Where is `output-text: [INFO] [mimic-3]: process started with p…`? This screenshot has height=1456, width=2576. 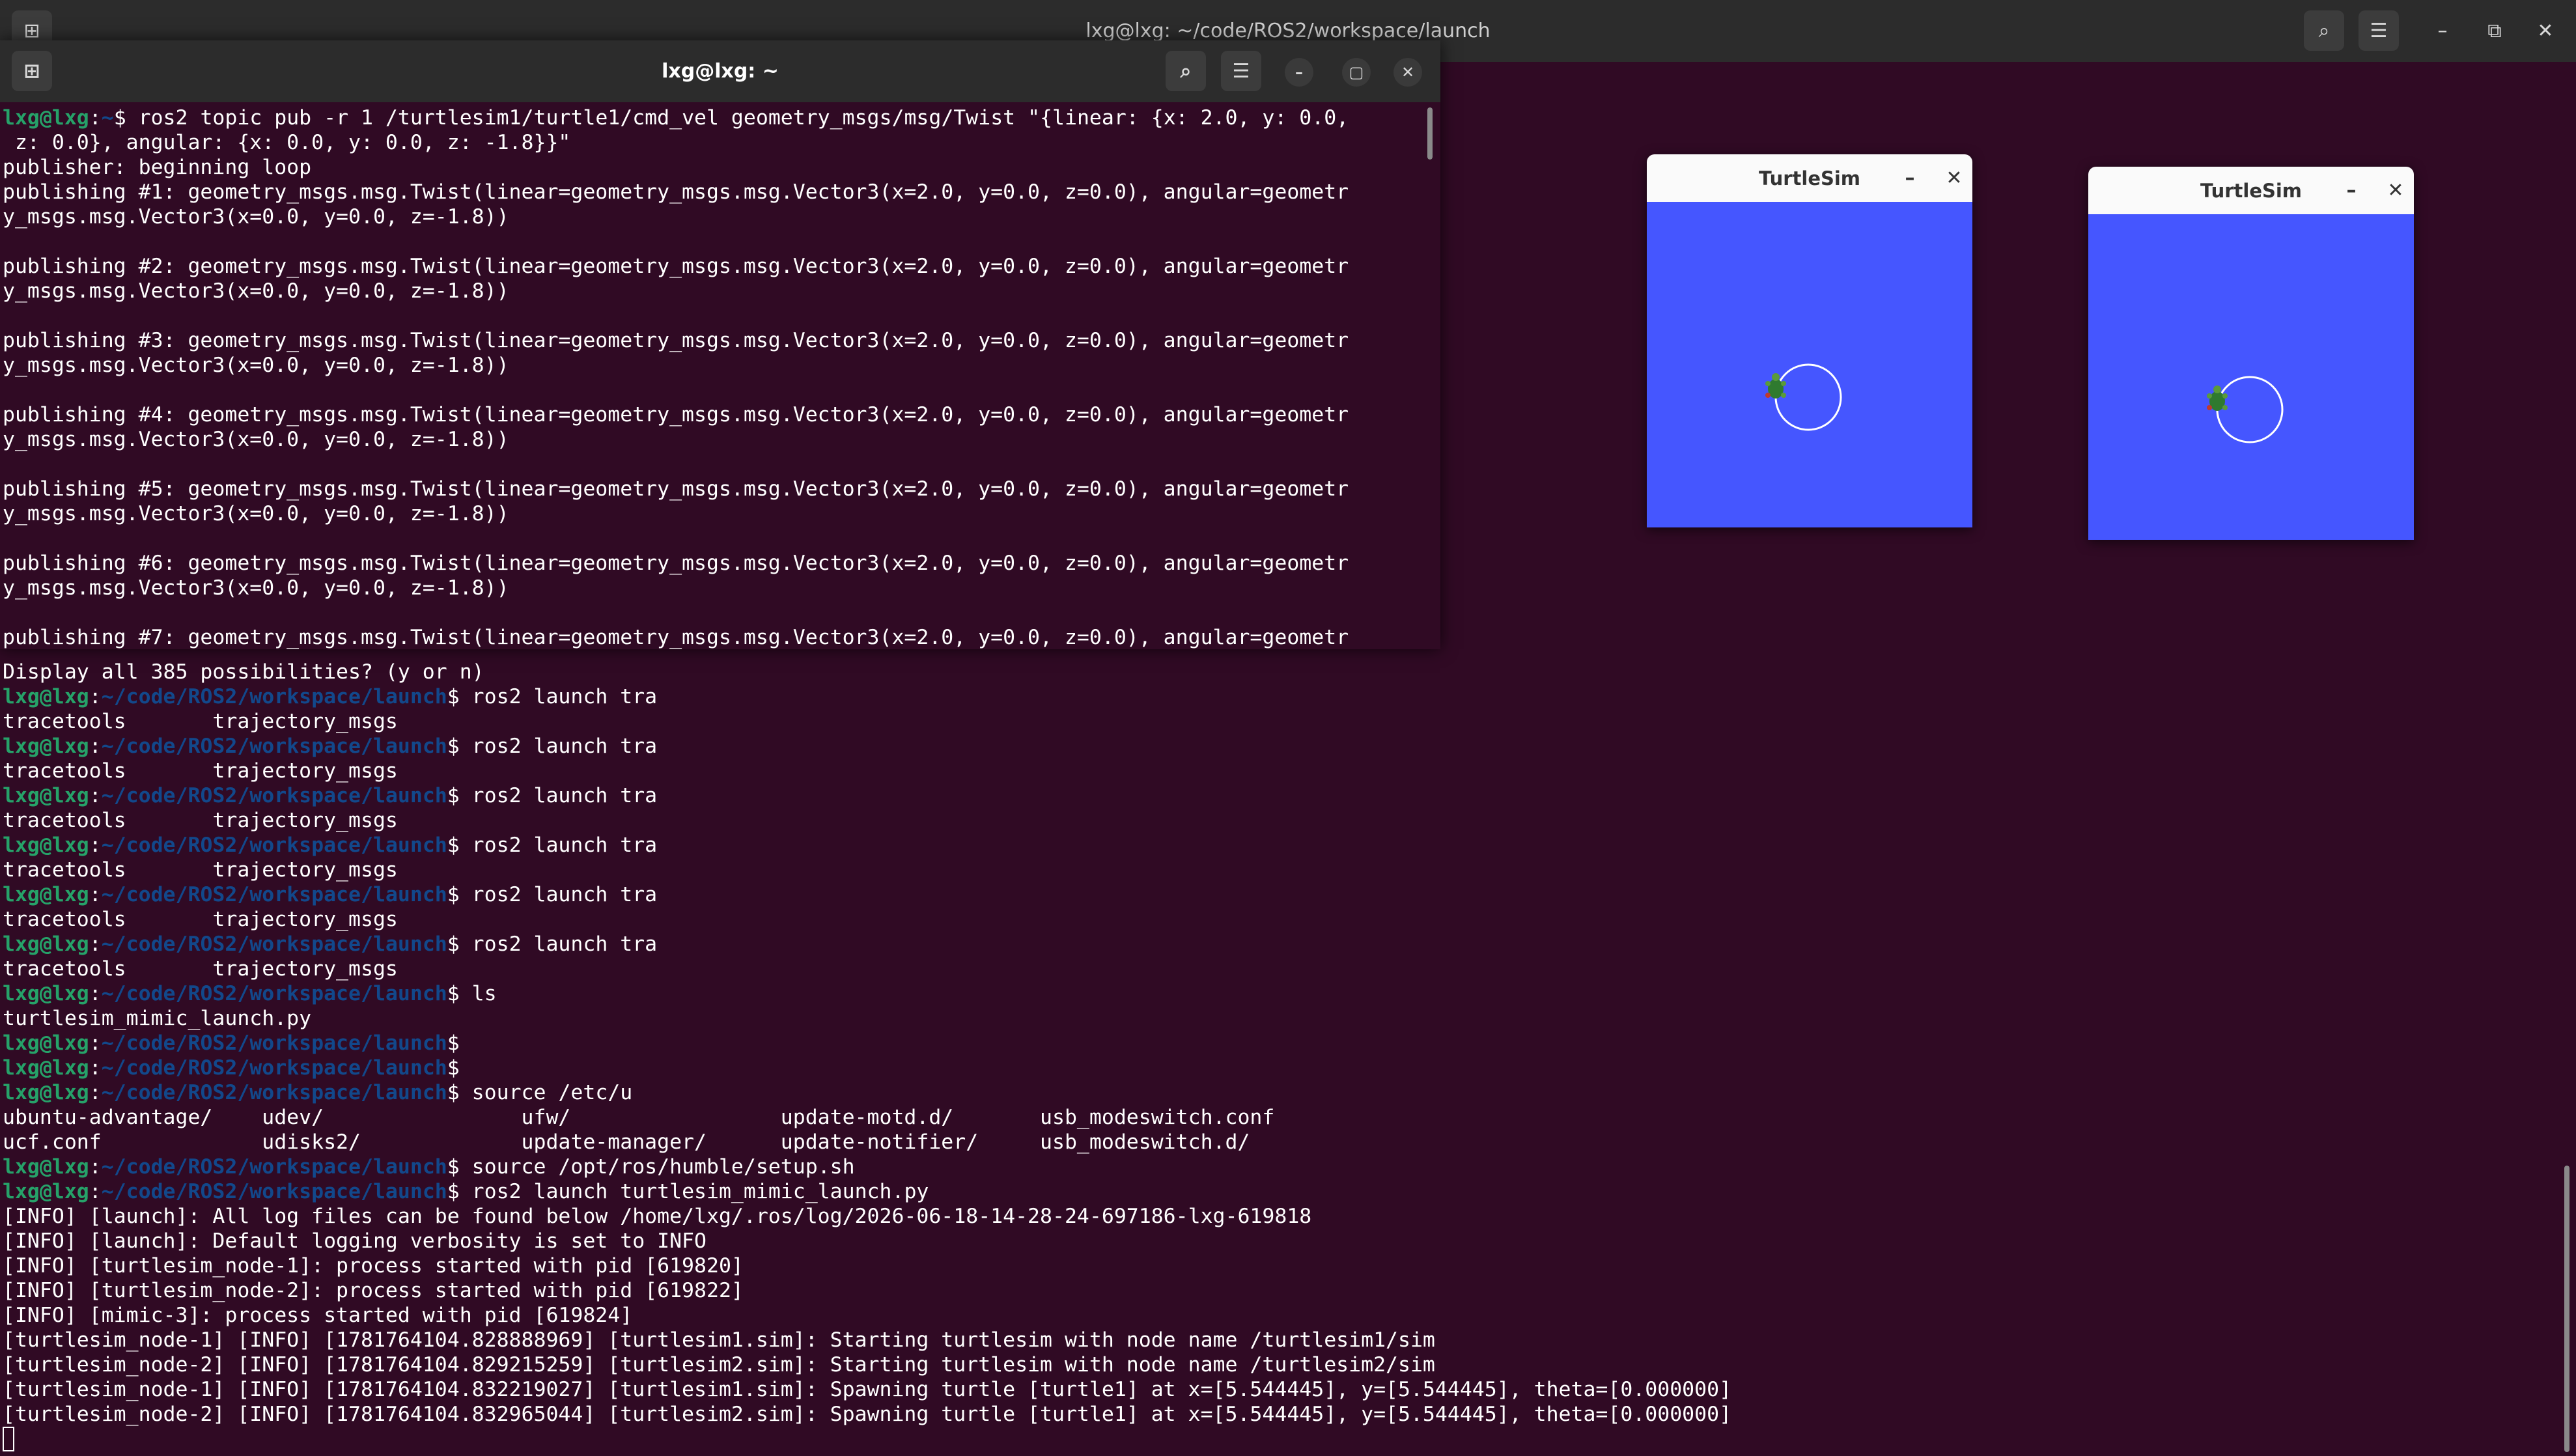
output-text: [INFO] [mimic-3]: process started with p… is located at coordinates (318, 1316).